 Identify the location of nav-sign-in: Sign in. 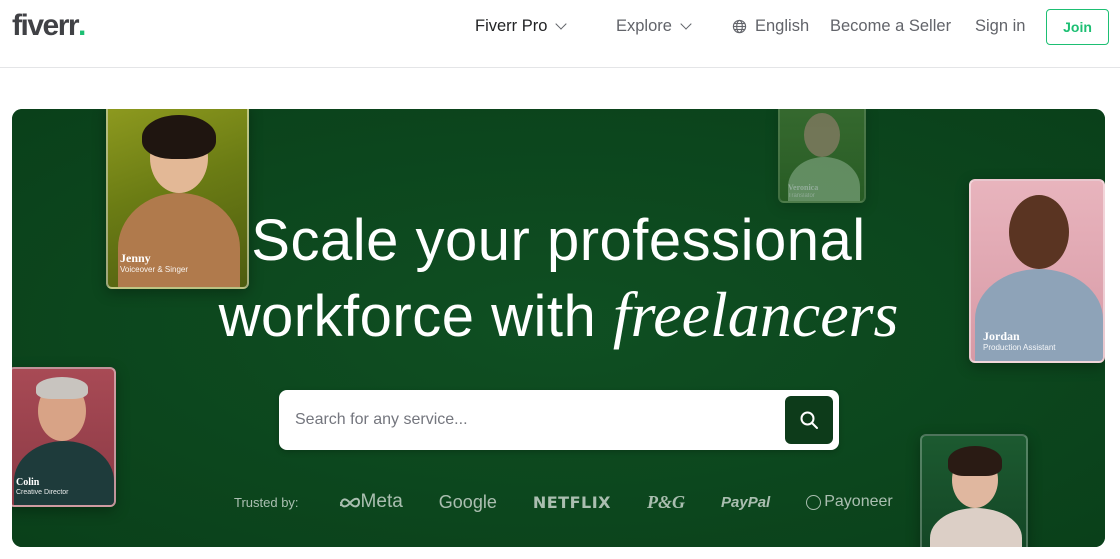
(1000, 26).